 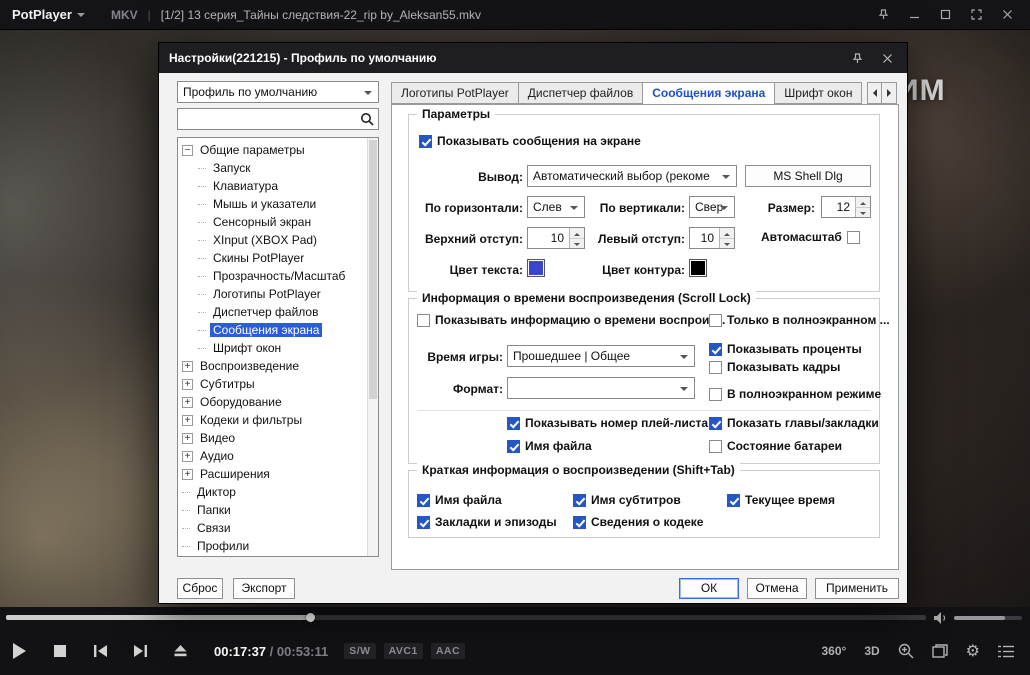 I want to click on tree-item-general: − Общие параметры, so click(x=278, y=150).